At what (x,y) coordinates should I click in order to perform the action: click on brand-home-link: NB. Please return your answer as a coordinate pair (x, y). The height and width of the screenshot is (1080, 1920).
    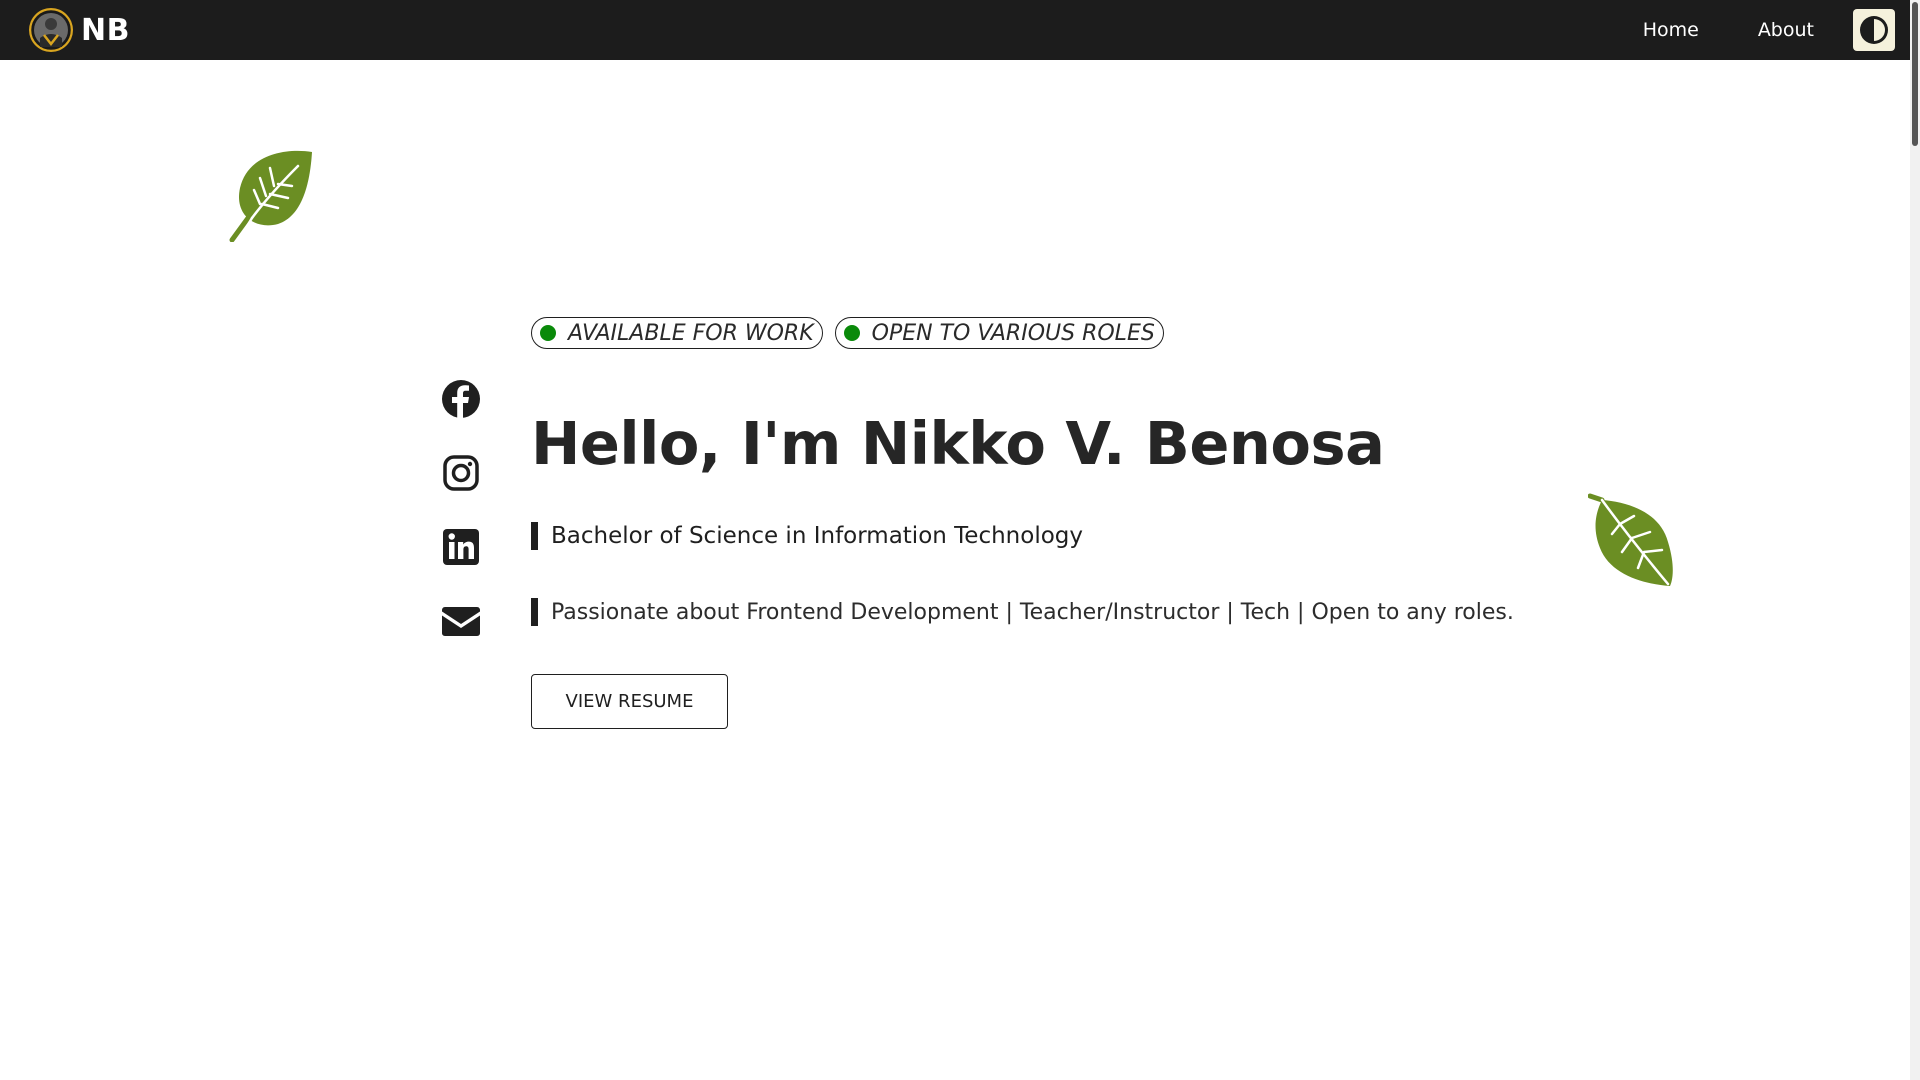
    Looking at the image, I should click on (79, 30).